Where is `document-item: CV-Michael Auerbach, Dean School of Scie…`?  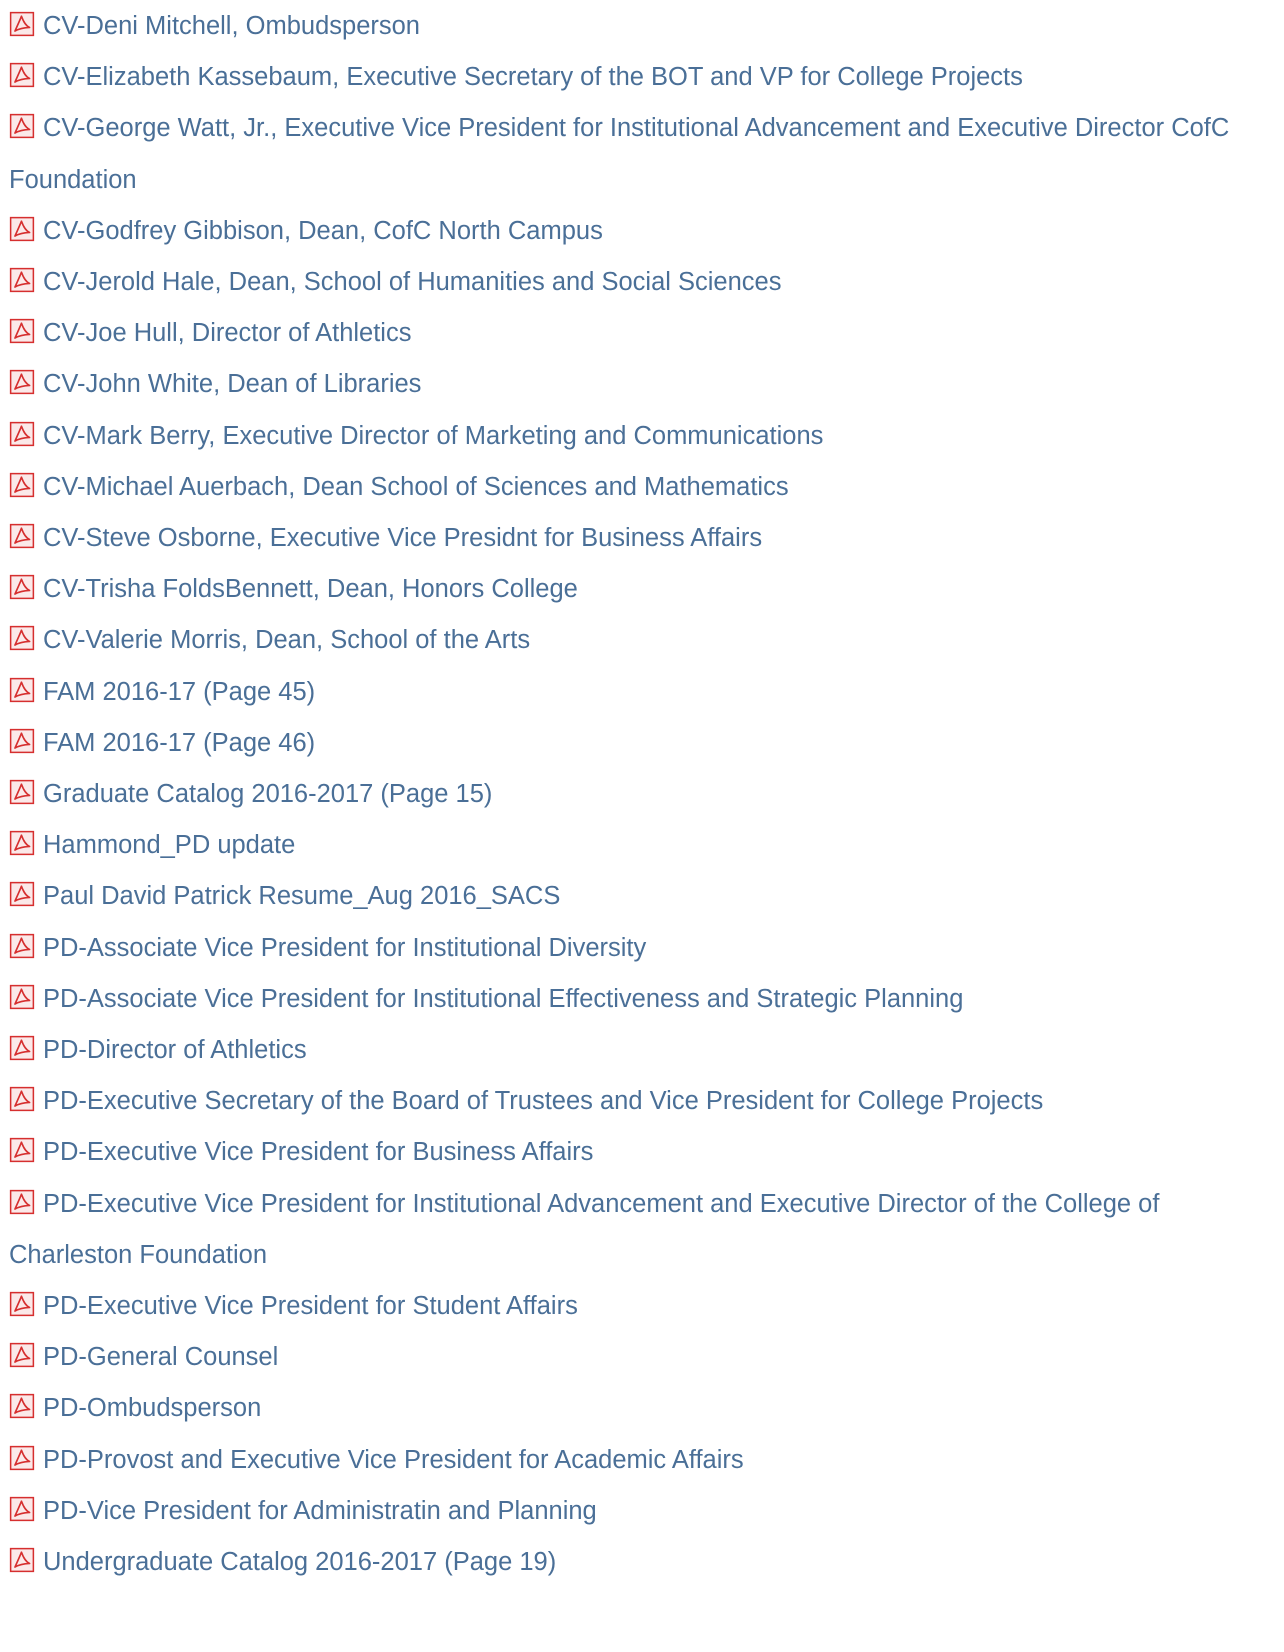 document-item: CV-Michael Auerbach, Dean School of Scie… is located at coordinates (642, 487).